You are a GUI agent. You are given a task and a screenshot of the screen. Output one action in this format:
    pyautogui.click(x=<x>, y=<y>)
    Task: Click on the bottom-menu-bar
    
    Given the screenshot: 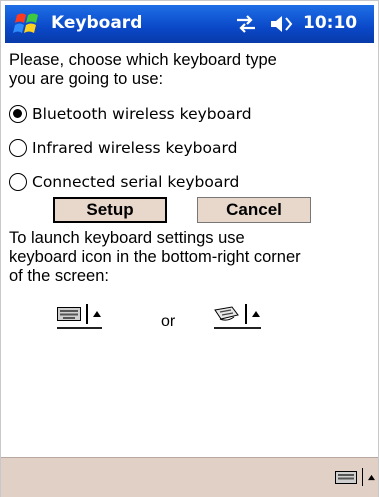 What is the action you would take?
    pyautogui.click(x=189, y=477)
    